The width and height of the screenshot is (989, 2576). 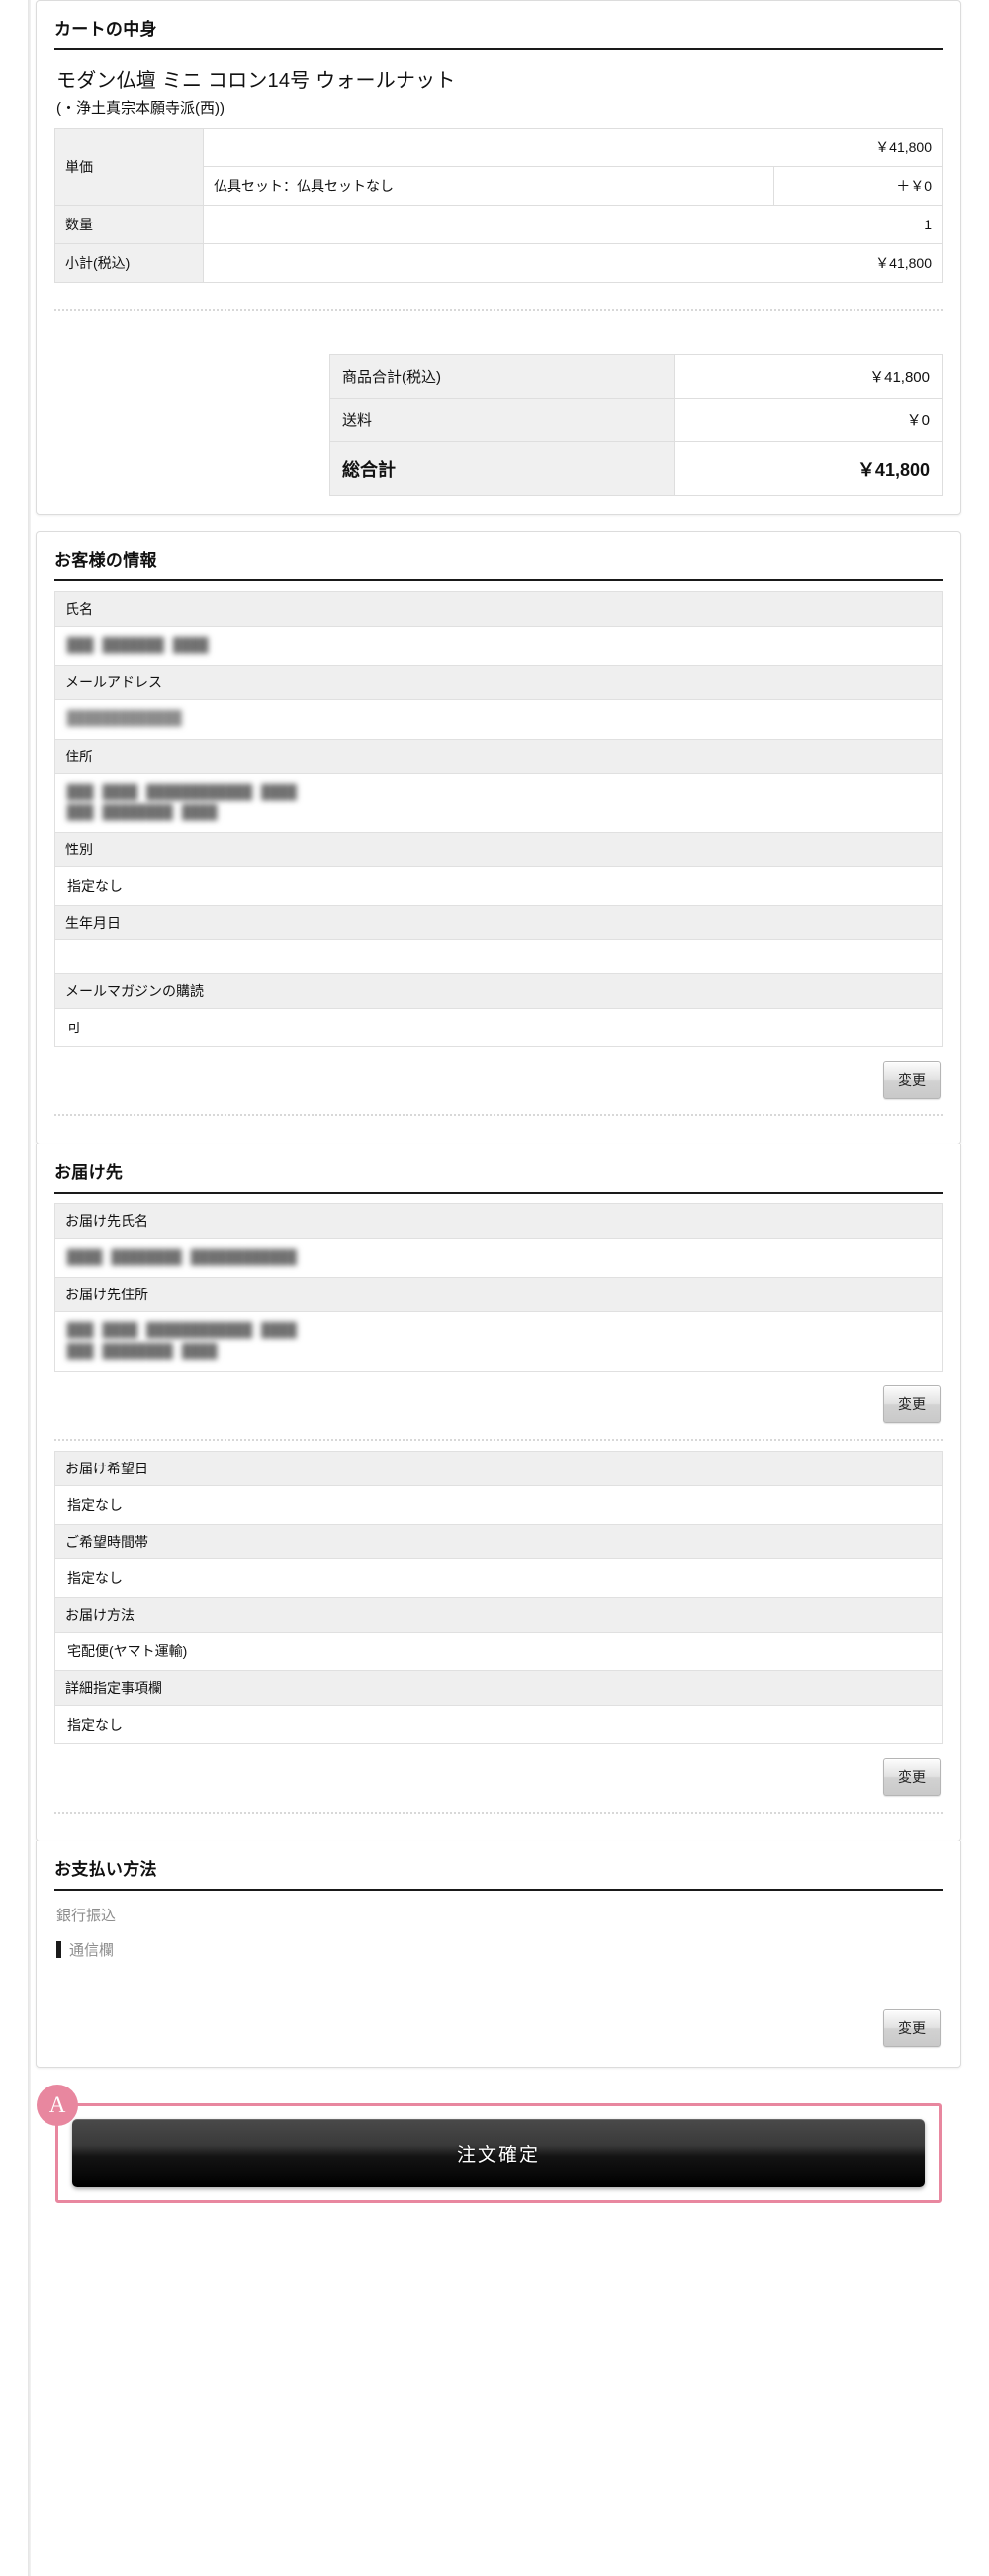 I want to click on unit-price-row: 単価 ￥41,800, so click(x=498, y=167).